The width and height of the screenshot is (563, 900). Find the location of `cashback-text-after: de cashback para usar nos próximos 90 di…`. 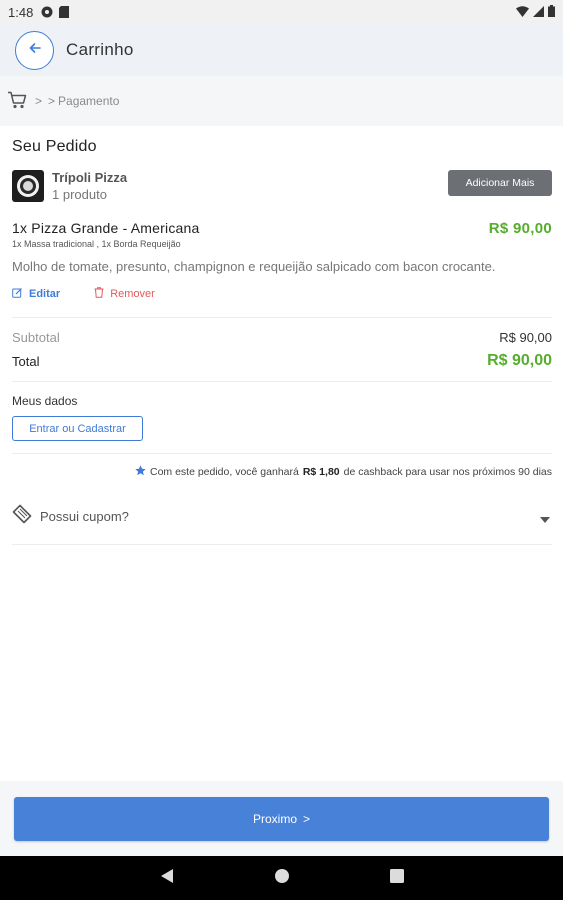

cashback-text-after: de cashback para usar nos próximos 90 di… is located at coordinates (447, 472).